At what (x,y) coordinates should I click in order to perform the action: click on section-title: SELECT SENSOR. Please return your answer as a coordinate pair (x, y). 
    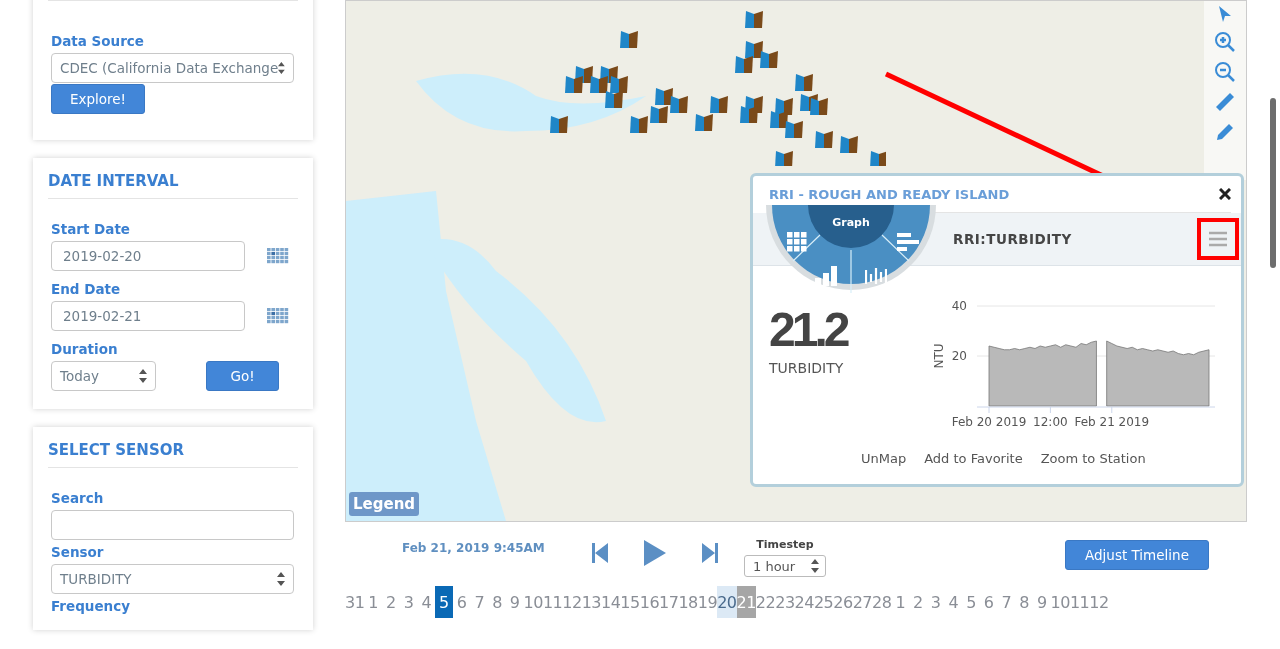
    Looking at the image, I should click on (173, 447).